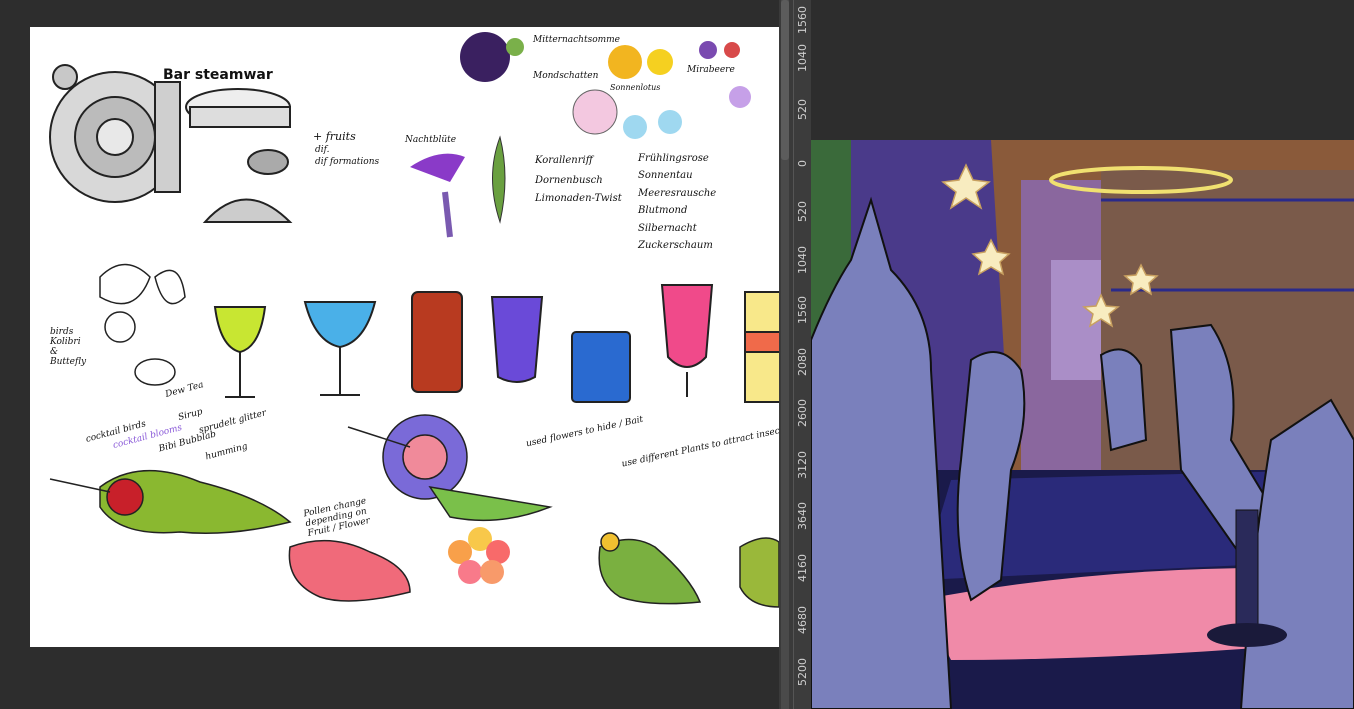 This screenshot has width=1354, height=709. Describe the element at coordinates (347, 162) in the screenshot. I see `fruits-note-3: dif formations` at that location.